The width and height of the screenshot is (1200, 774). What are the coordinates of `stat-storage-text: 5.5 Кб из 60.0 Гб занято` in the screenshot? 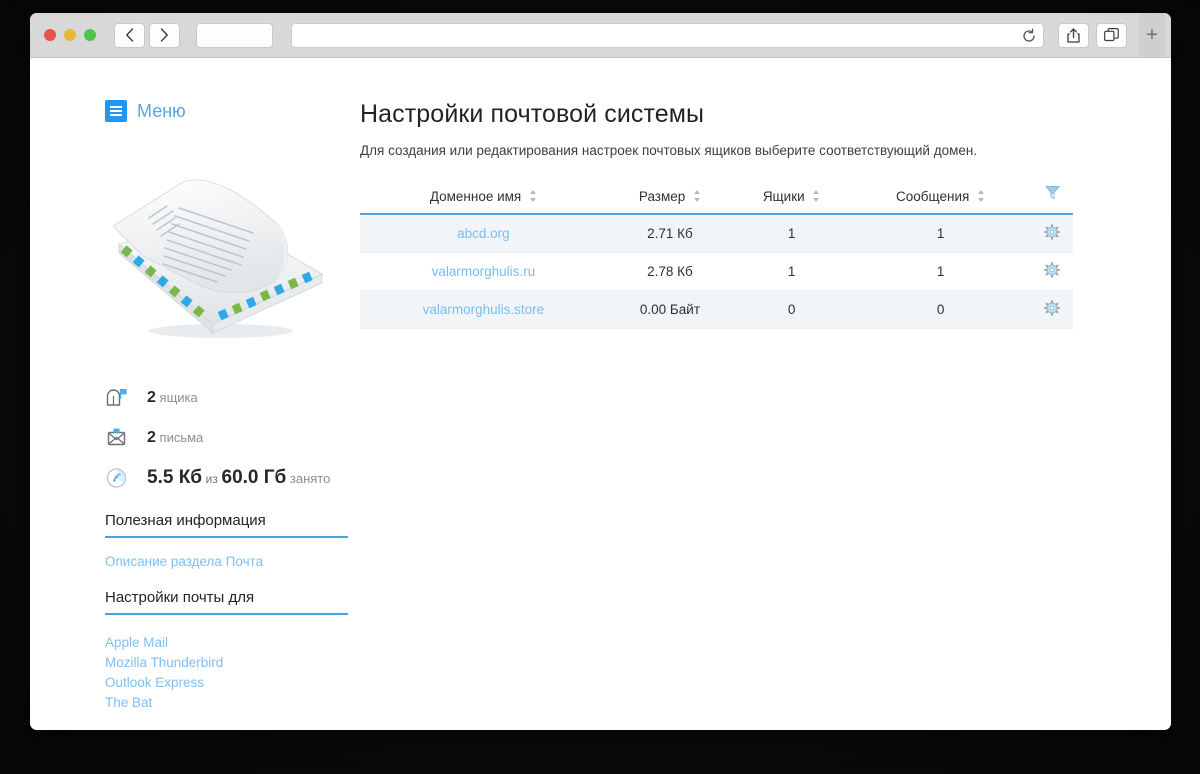 It's located at (238, 478).